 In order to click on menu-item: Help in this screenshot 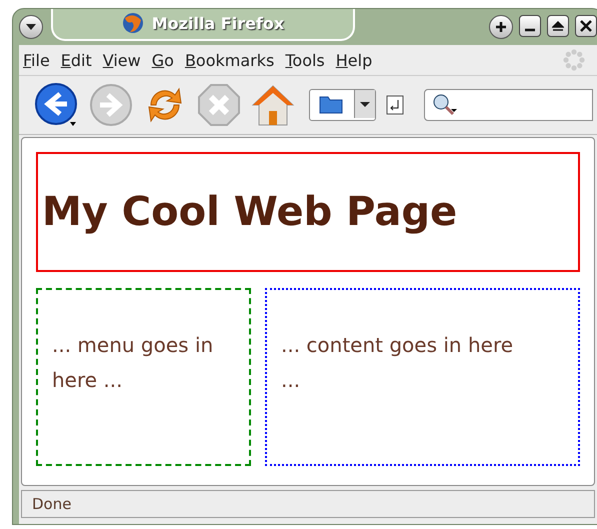, I will do `click(354, 60)`.